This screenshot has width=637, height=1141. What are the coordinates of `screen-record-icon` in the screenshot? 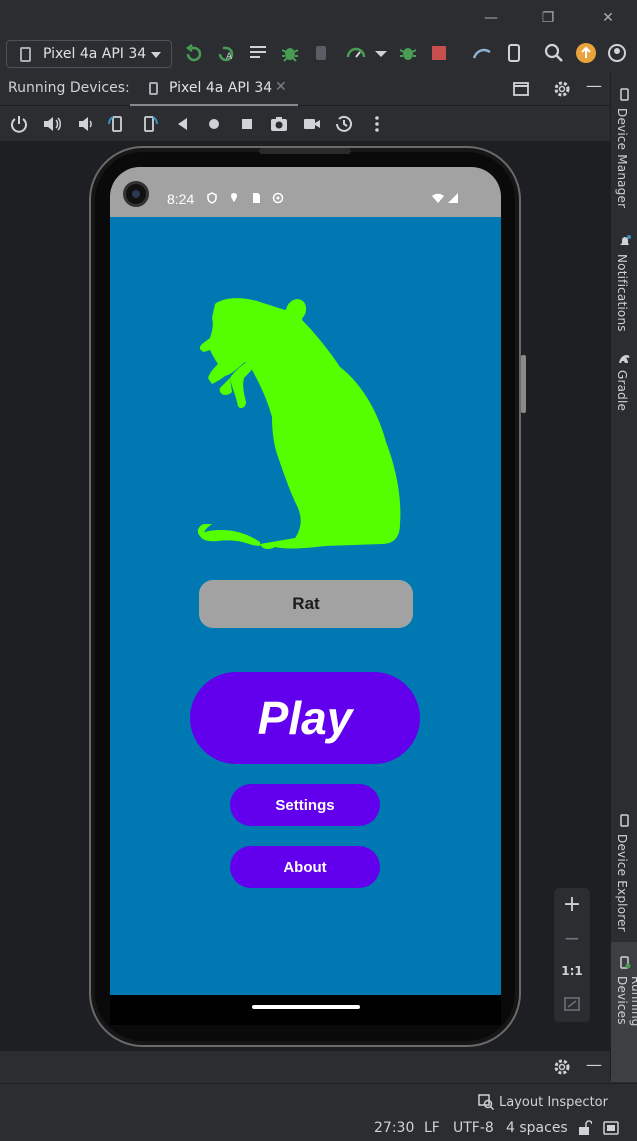 It's located at (312, 124).